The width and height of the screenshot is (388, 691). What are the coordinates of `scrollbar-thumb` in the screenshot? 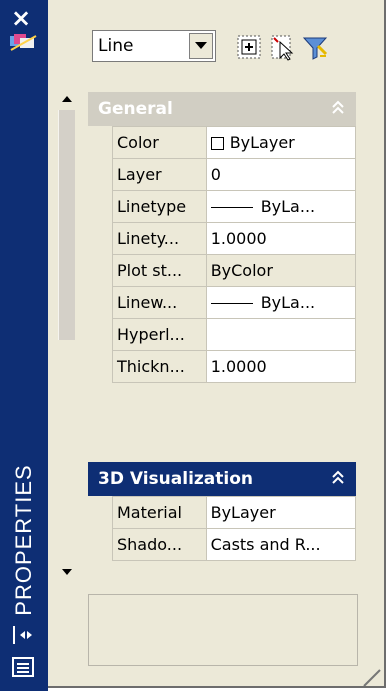 It's located at (66, 225).